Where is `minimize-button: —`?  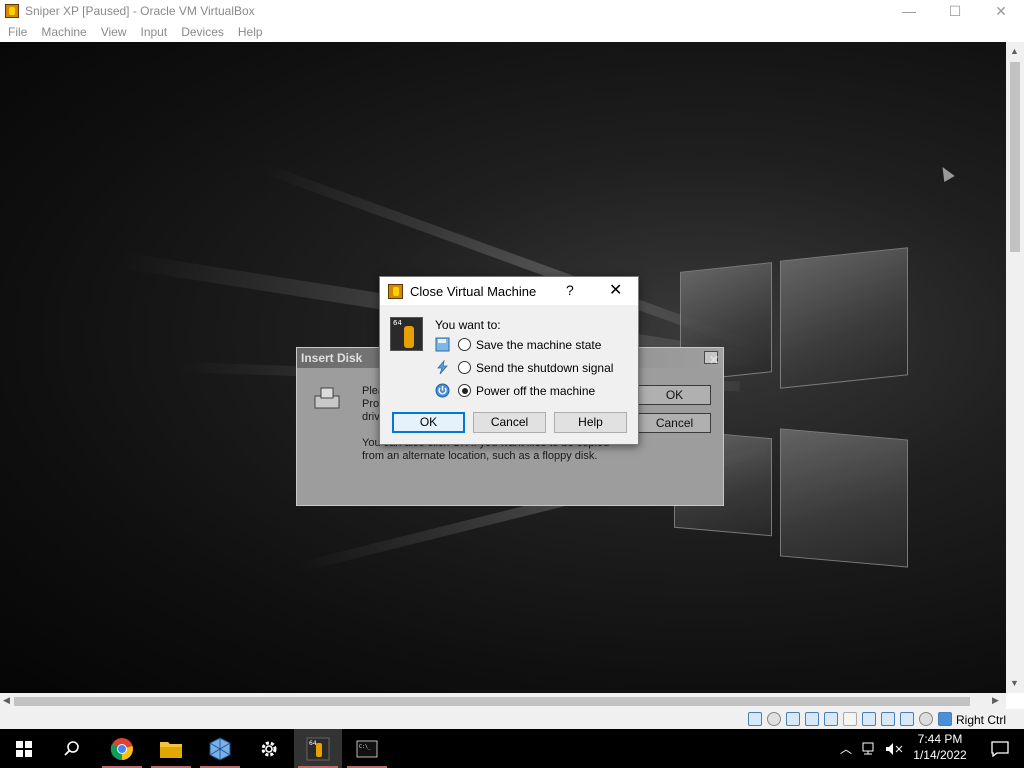 minimize-button: — is located at coordinates (909, 11).